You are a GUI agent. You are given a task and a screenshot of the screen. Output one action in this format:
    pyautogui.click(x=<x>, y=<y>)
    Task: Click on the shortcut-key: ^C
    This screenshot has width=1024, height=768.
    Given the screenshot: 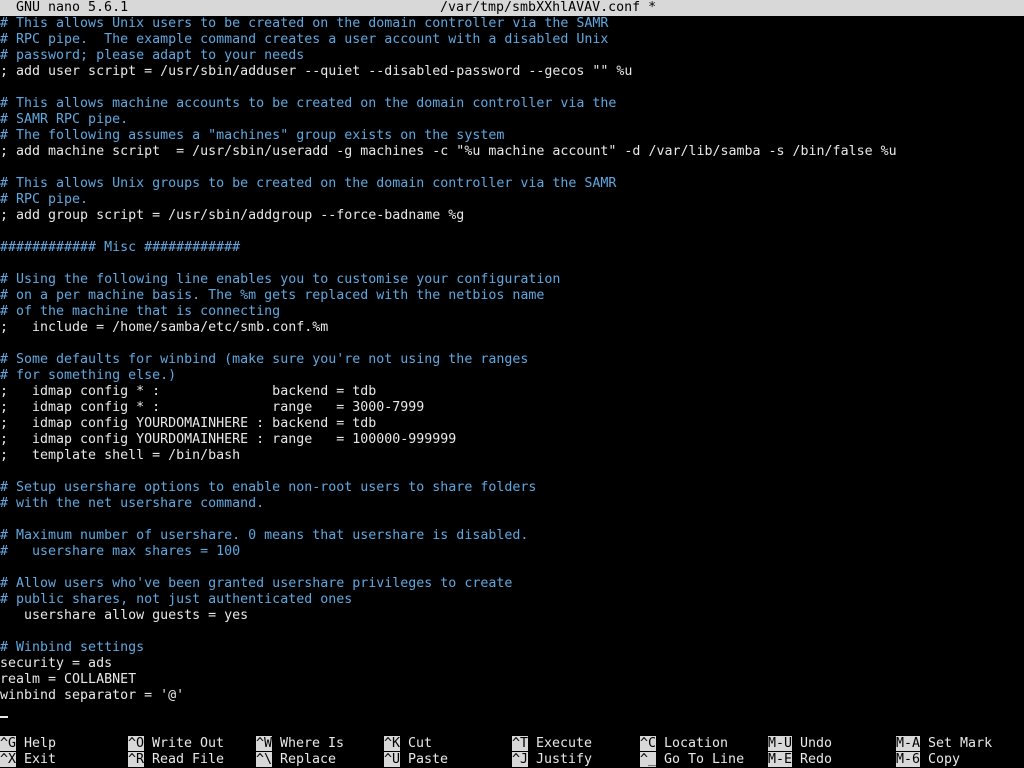 What is the action you would take?
    pyautogui.click(x=648, y=743)
    